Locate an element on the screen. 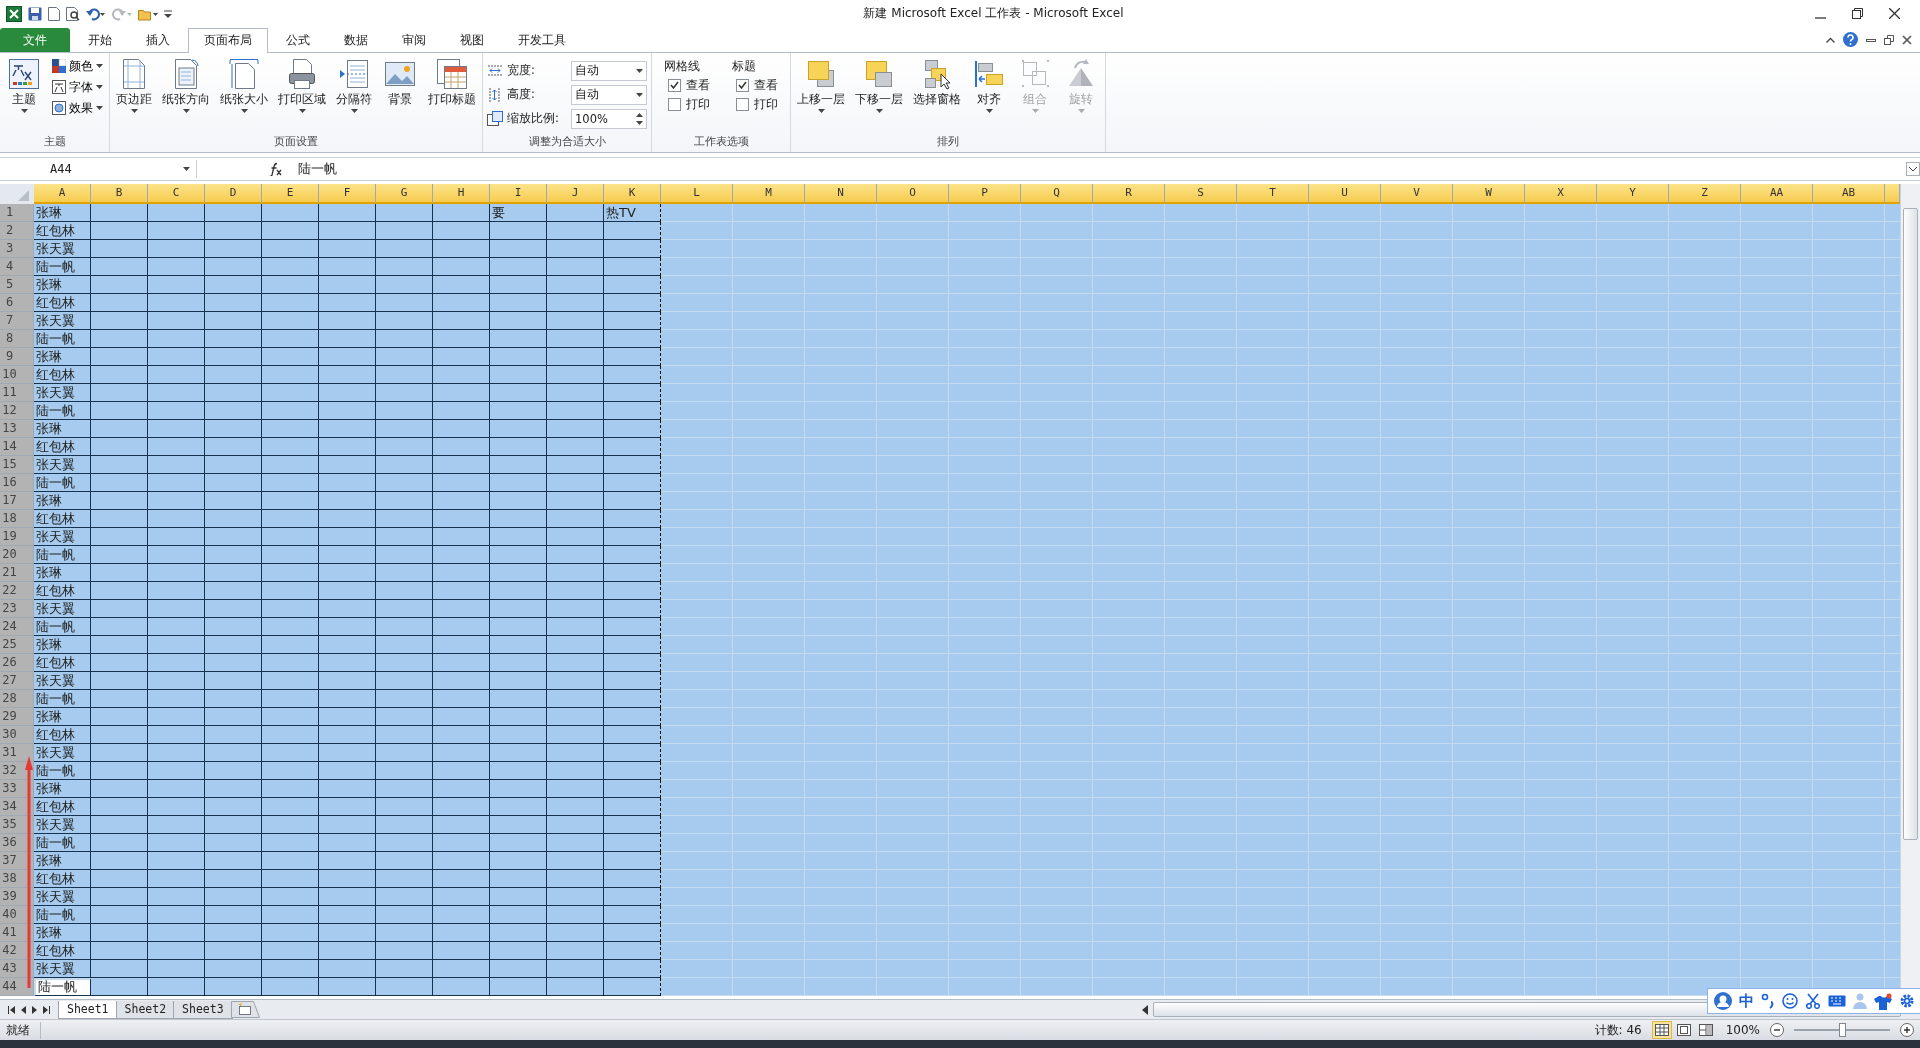 This screenshot has width=1920, height=1048. save-icon is located at coordinates (35, 13).